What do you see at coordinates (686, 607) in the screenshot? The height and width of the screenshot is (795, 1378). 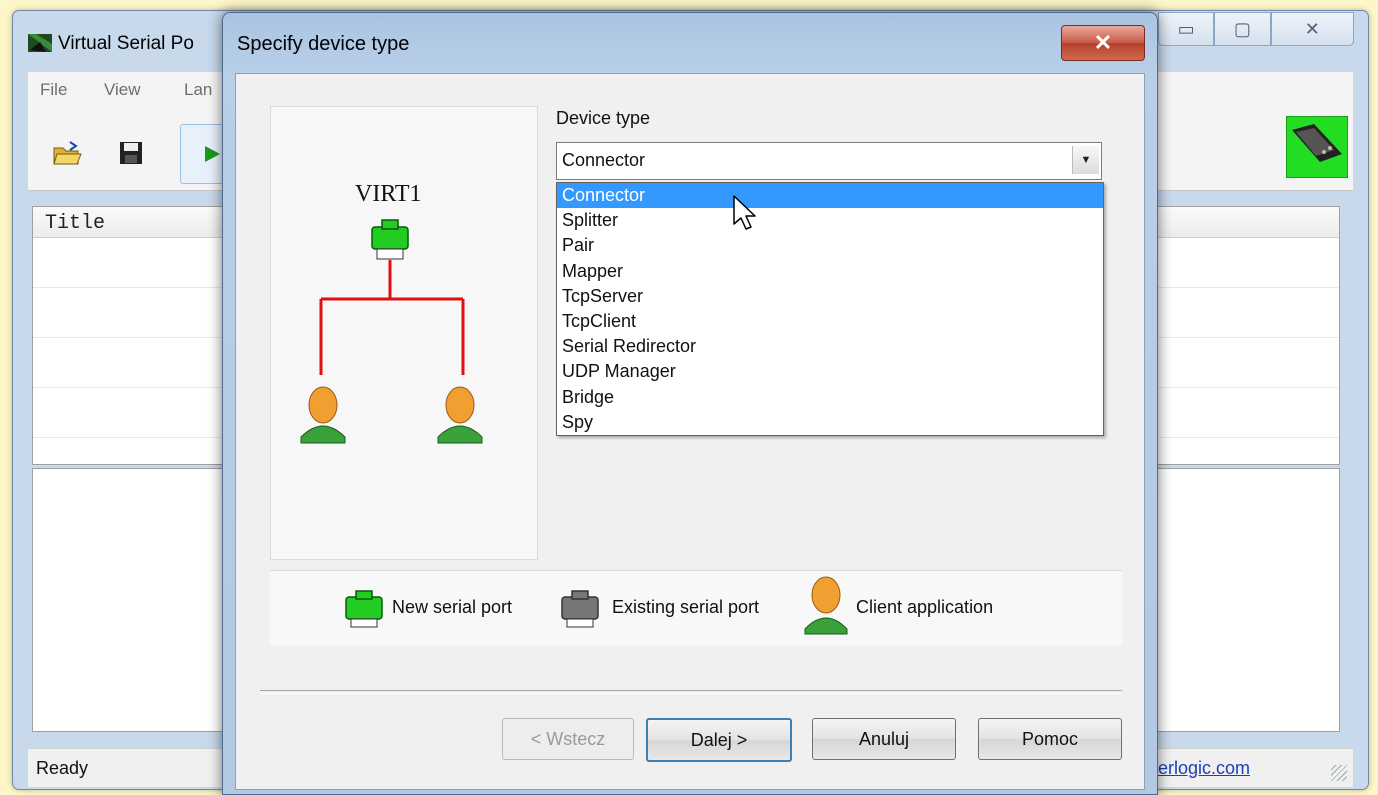 I see `legend-existing-port: Existing serial port` at bounding box center [686, 607].